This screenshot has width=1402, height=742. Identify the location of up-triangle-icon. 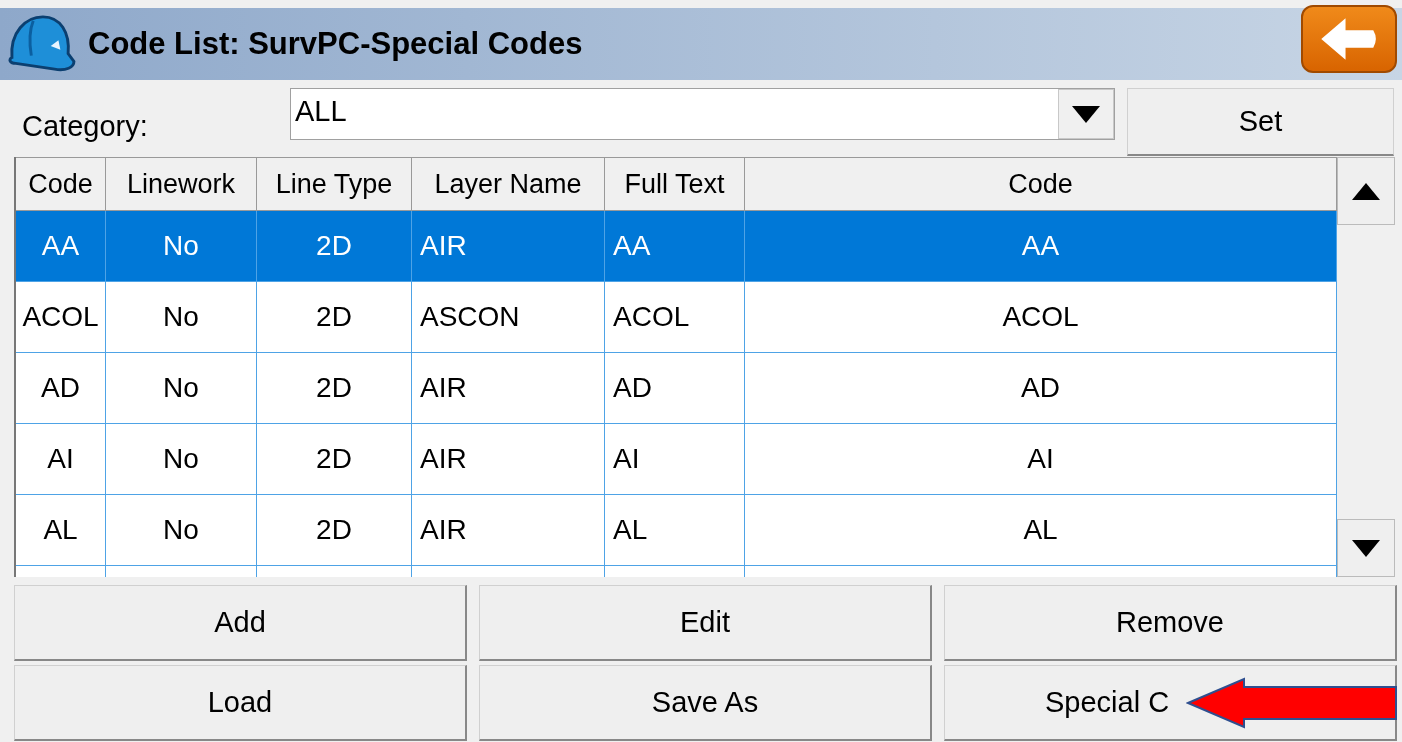
(1366, 191).